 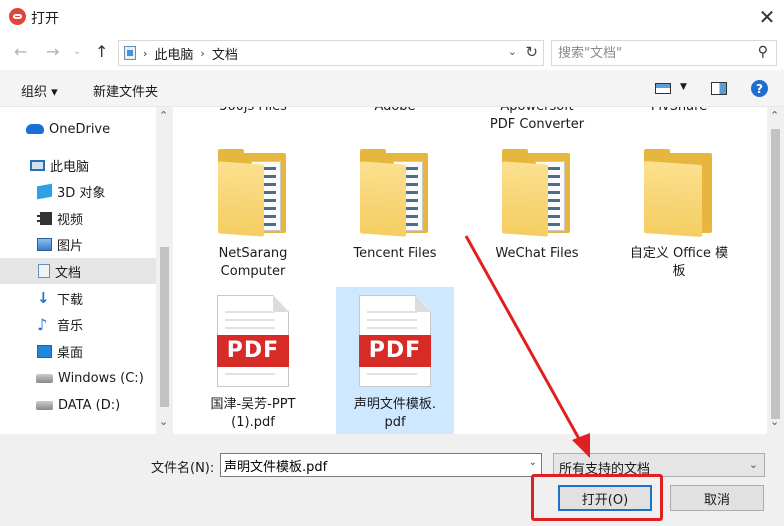 I want to click on filetype-select: 所有支持的文档 ⌄, so click(x=659, y=465).